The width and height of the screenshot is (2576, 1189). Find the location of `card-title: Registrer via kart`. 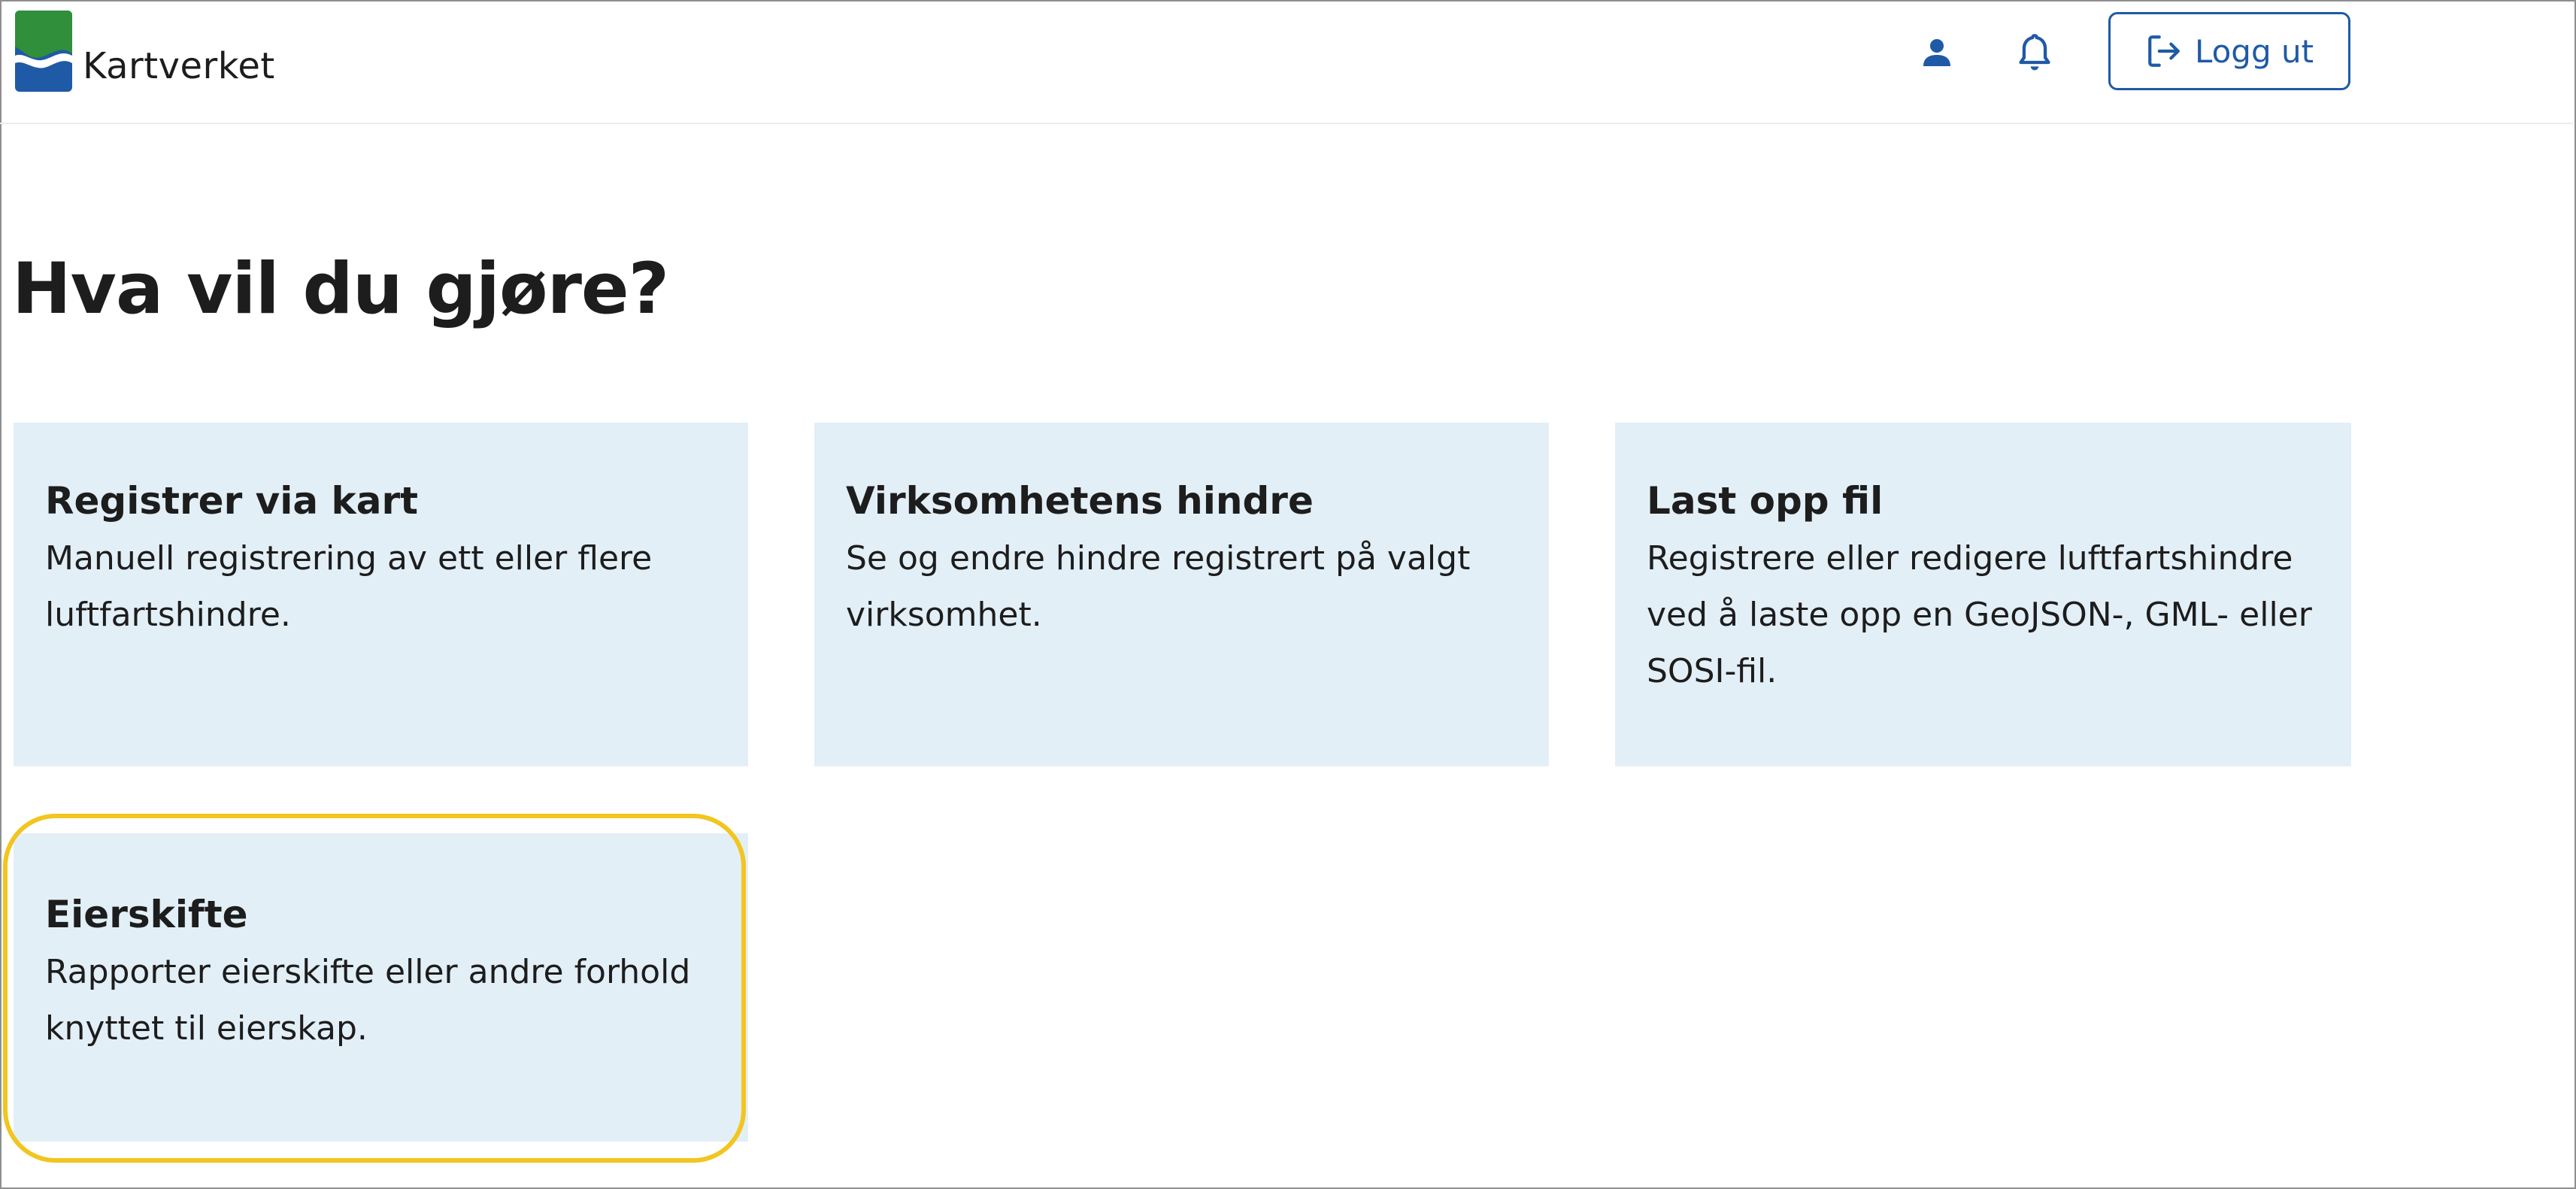

card-title: Registrer via kart is located at coordinates (232, 501).